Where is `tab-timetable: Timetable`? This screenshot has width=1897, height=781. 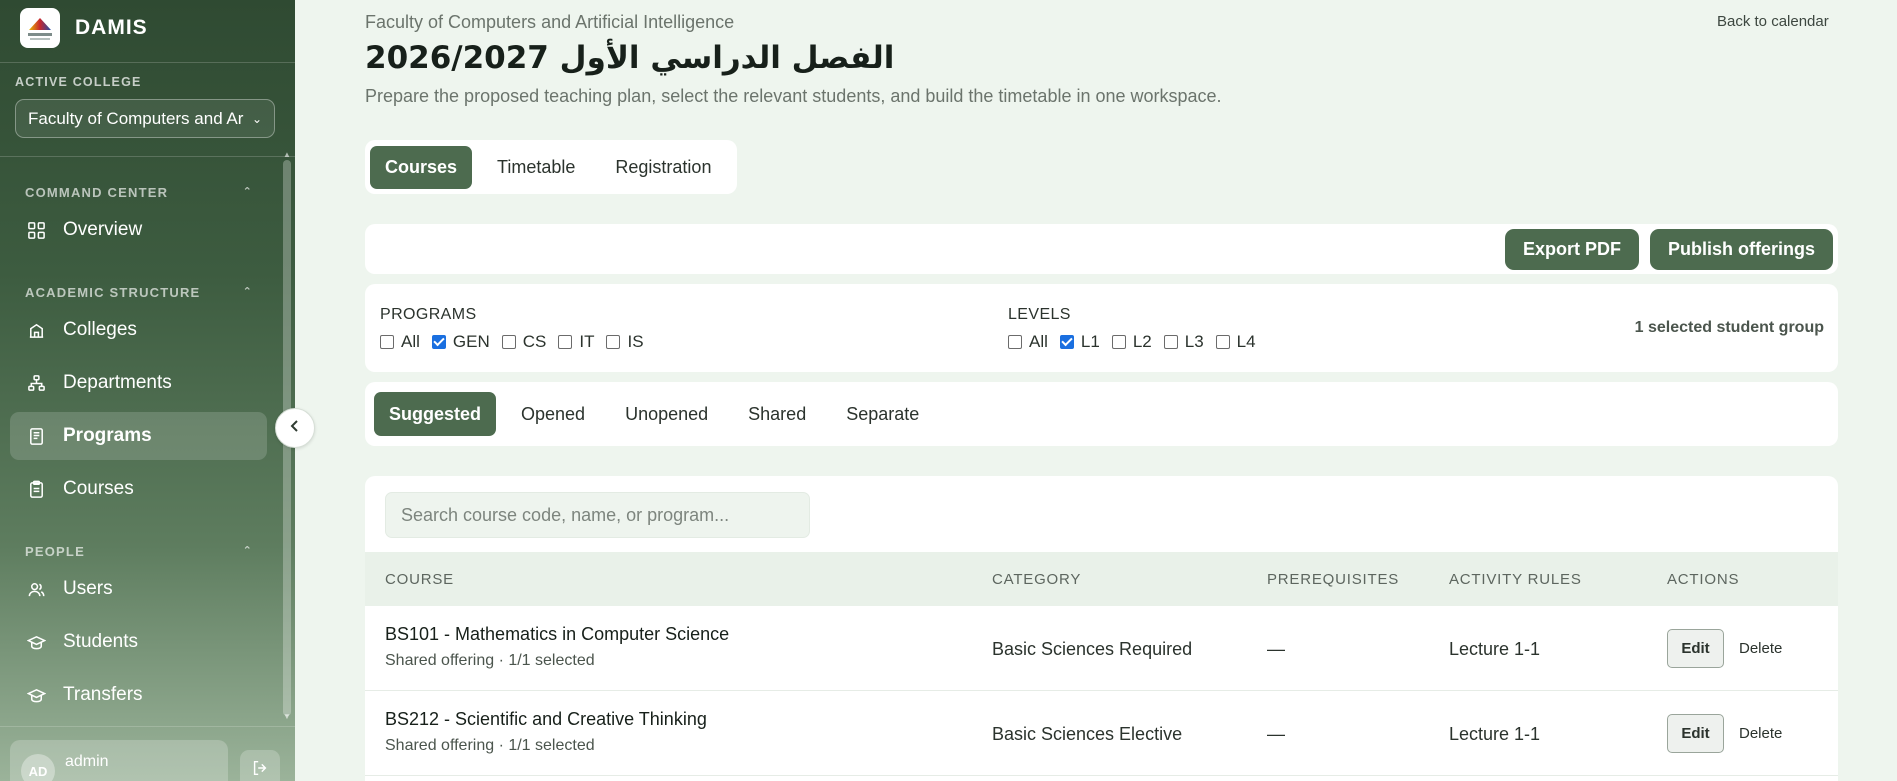 tab-timetable: Timetable is located at coordinates (536, 167).